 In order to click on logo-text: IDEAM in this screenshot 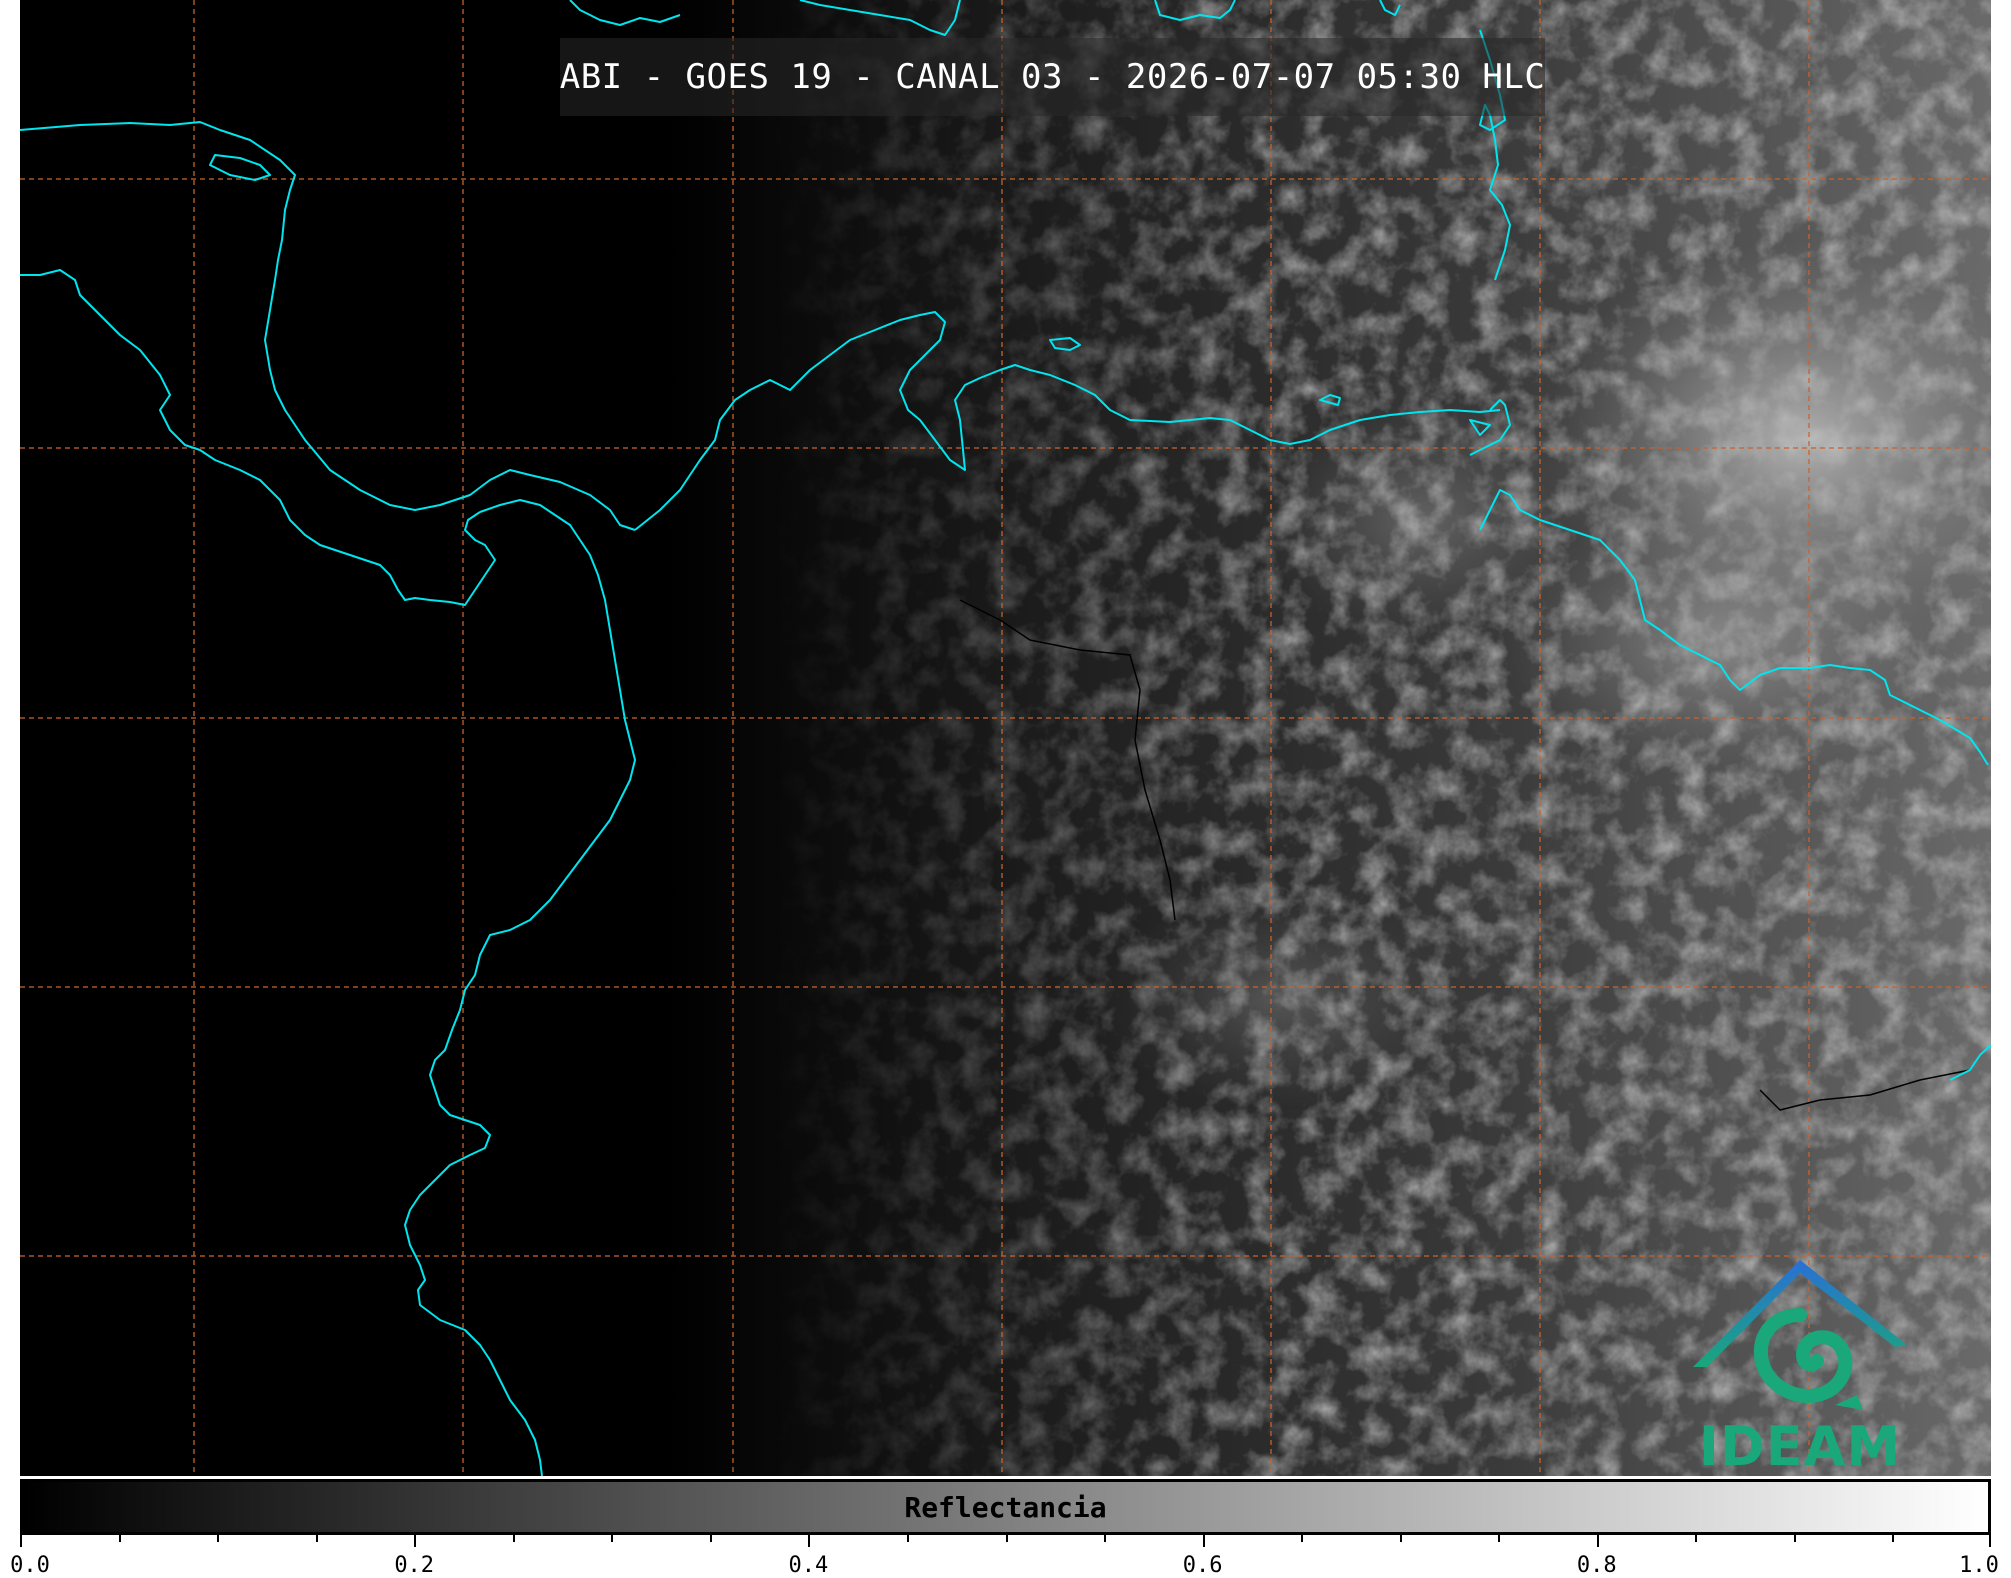, I will do `click(1800, 1445)`.